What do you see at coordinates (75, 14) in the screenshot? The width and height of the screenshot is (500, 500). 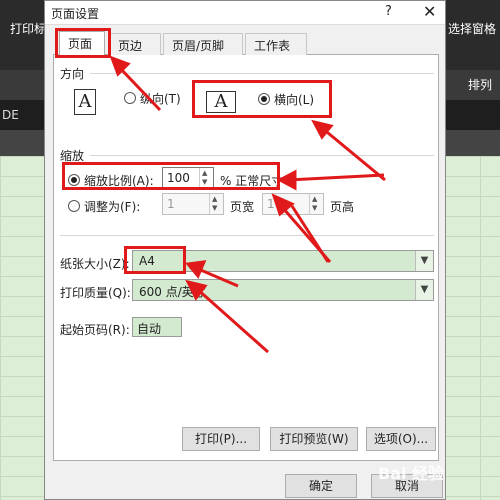 I see `dialog-title: 页面设置` at bounding box center [75, 14].